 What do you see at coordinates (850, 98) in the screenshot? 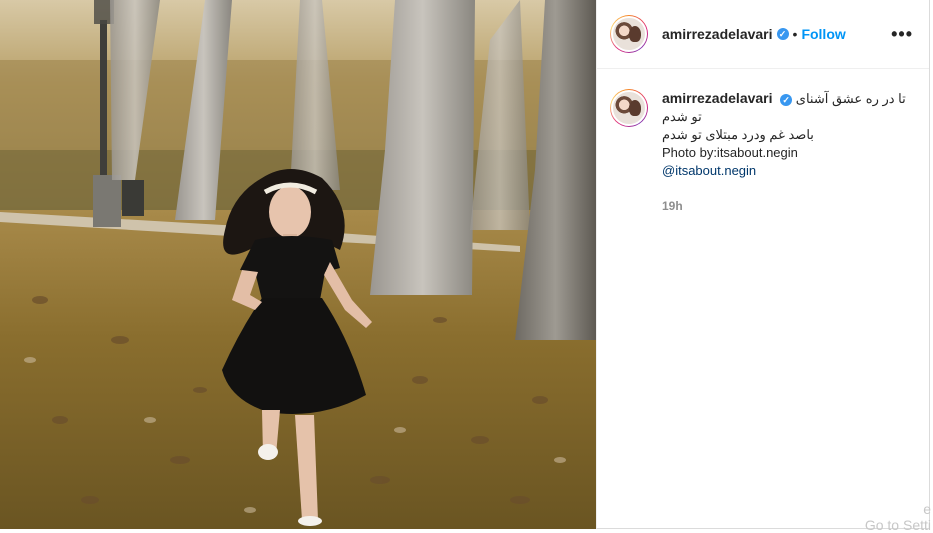
I see `caption-line-1: تا در ره عشق آشنای` at bounding box center [850, 98].